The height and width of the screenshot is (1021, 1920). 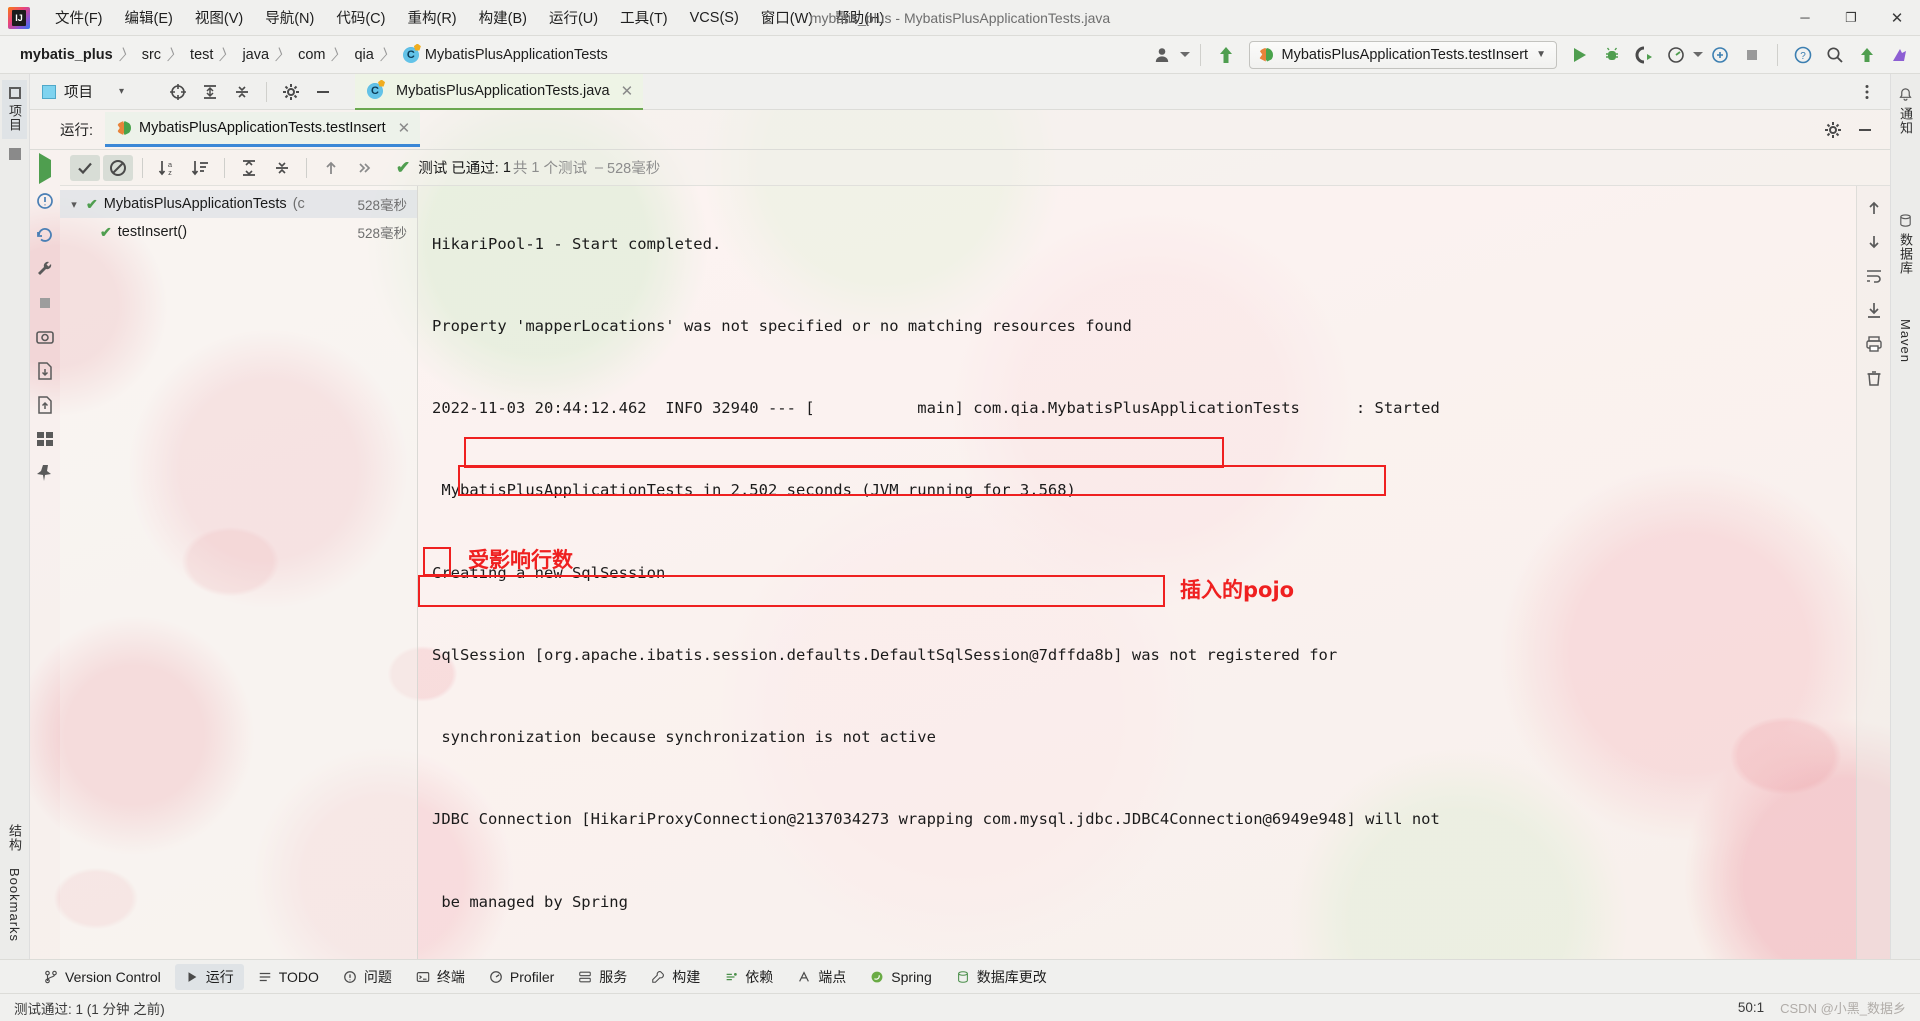 What do you see at coordinates (1644, 55) in the screenshot?
I see `run-with-coverage-button` at bounding box center [1644, 55].